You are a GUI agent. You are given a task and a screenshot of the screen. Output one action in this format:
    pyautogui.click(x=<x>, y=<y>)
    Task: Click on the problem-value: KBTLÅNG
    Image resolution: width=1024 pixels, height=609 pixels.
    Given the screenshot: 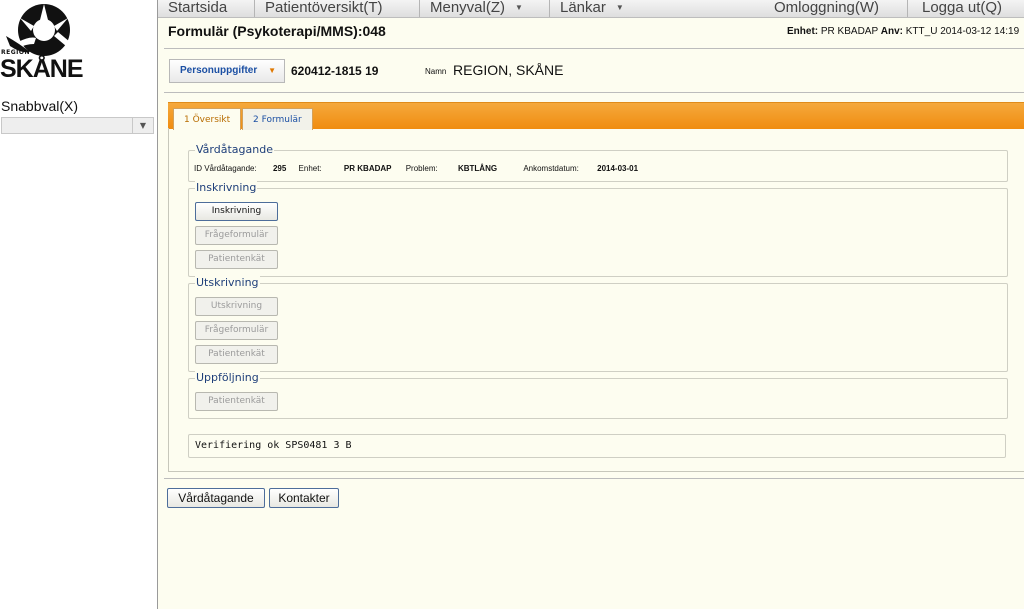 What is the action you would take?
    pyautogui.click(x=477, y=168)
    